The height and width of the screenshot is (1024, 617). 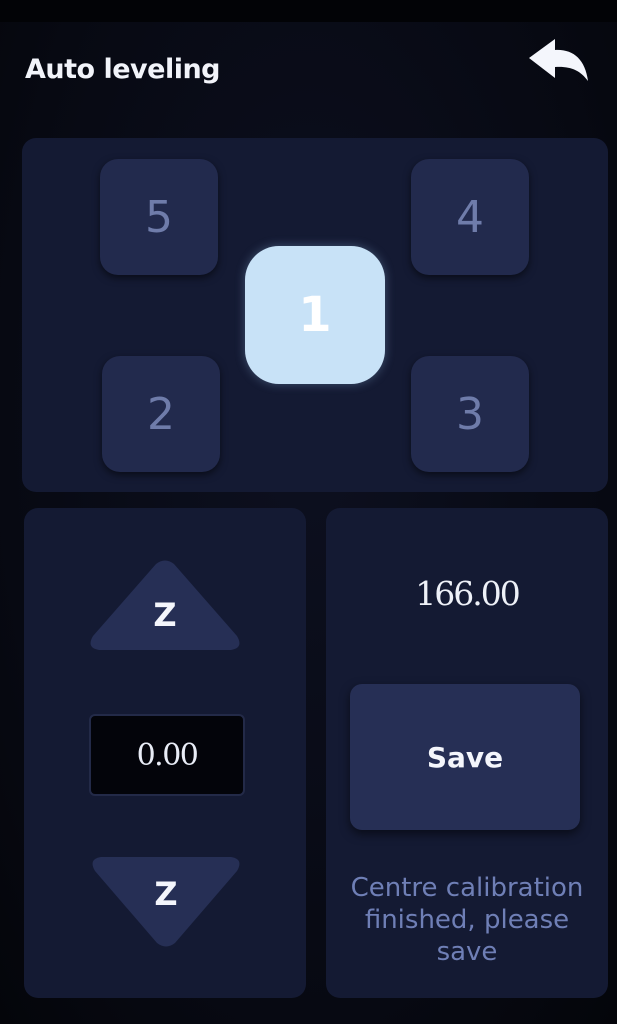 I want to click on header: Auto leveling, so click(x=308, y=72).